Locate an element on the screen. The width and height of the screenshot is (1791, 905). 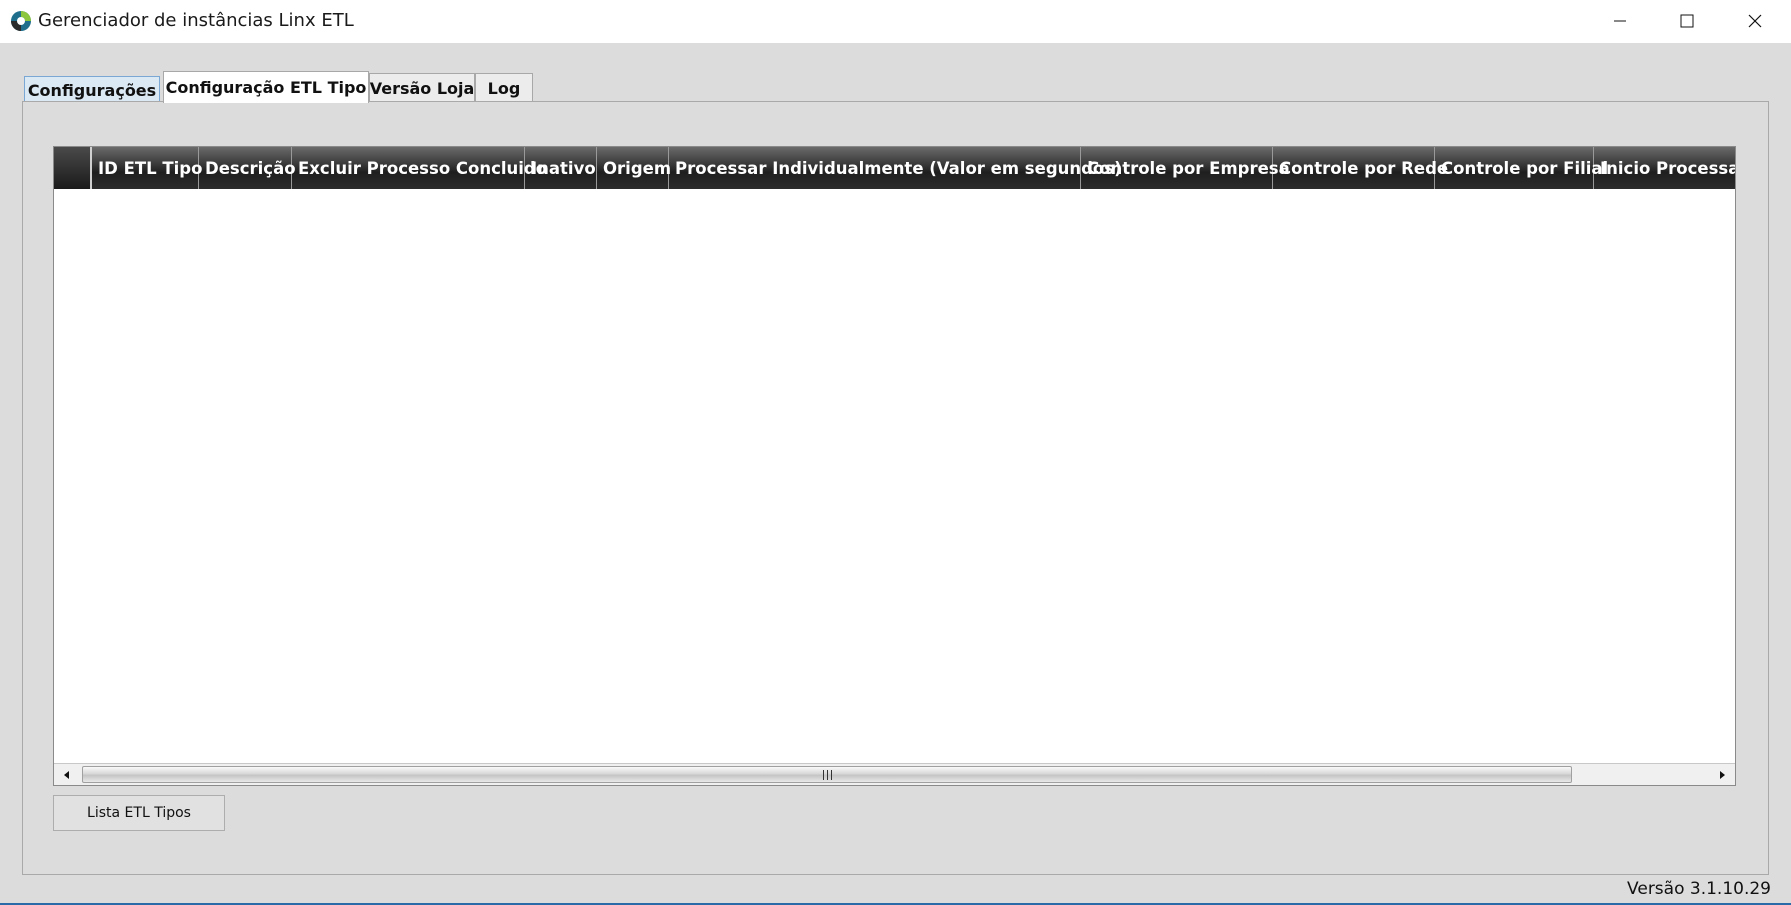
arrow-left-icon is located at coordinates (66, 774).